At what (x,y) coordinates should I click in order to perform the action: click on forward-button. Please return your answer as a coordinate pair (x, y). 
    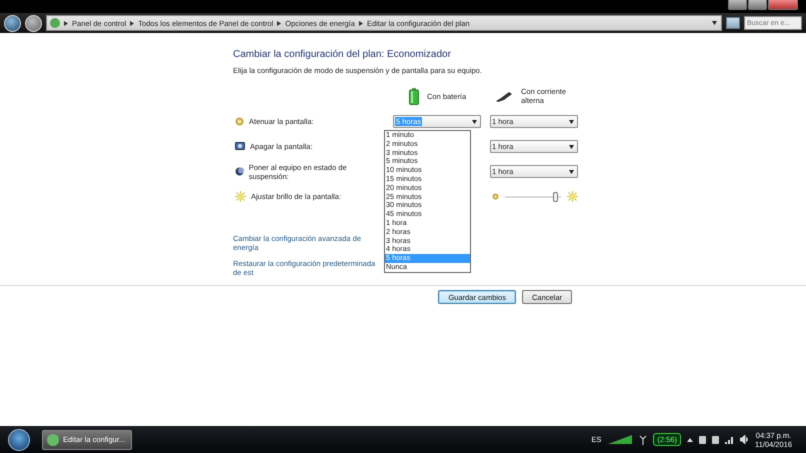
    Looking at the image, I should click on (33, 23).